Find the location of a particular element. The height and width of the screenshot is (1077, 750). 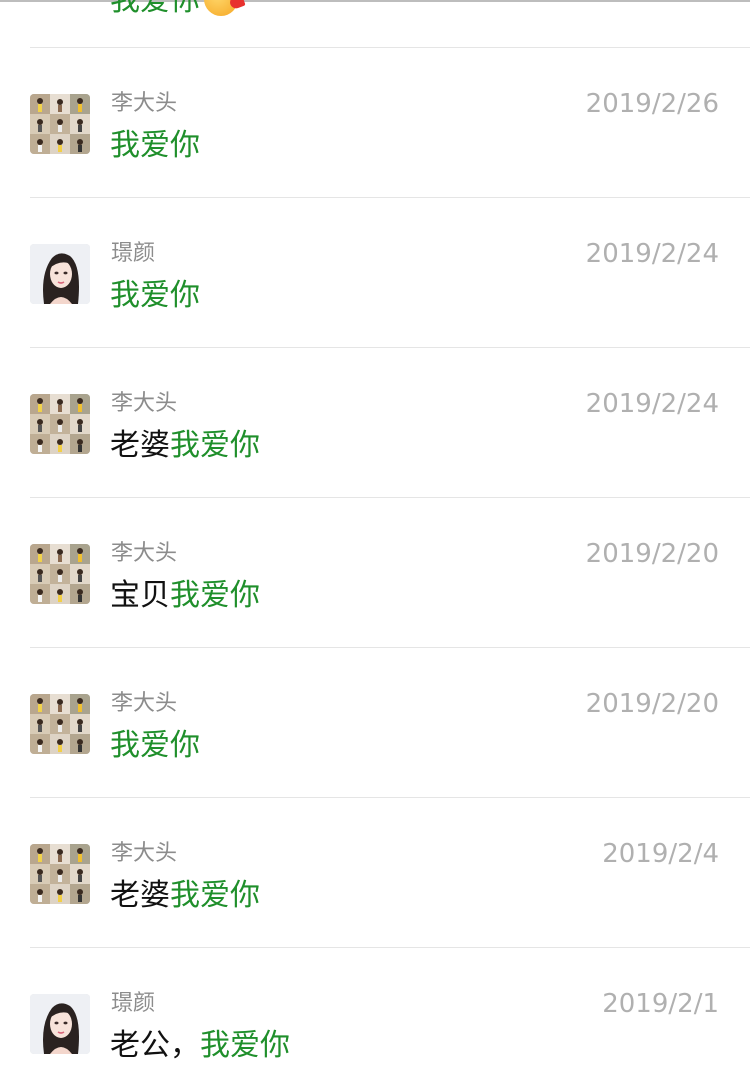

message-row: 璟颜 2019/2/1 老公，我爱你 is located at coordinates (375, 1012).